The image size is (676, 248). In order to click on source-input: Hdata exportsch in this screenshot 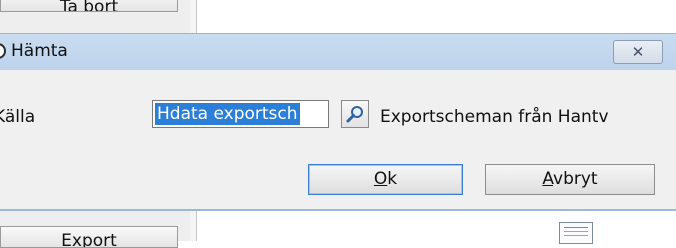, I will do `click(240, 114)`.